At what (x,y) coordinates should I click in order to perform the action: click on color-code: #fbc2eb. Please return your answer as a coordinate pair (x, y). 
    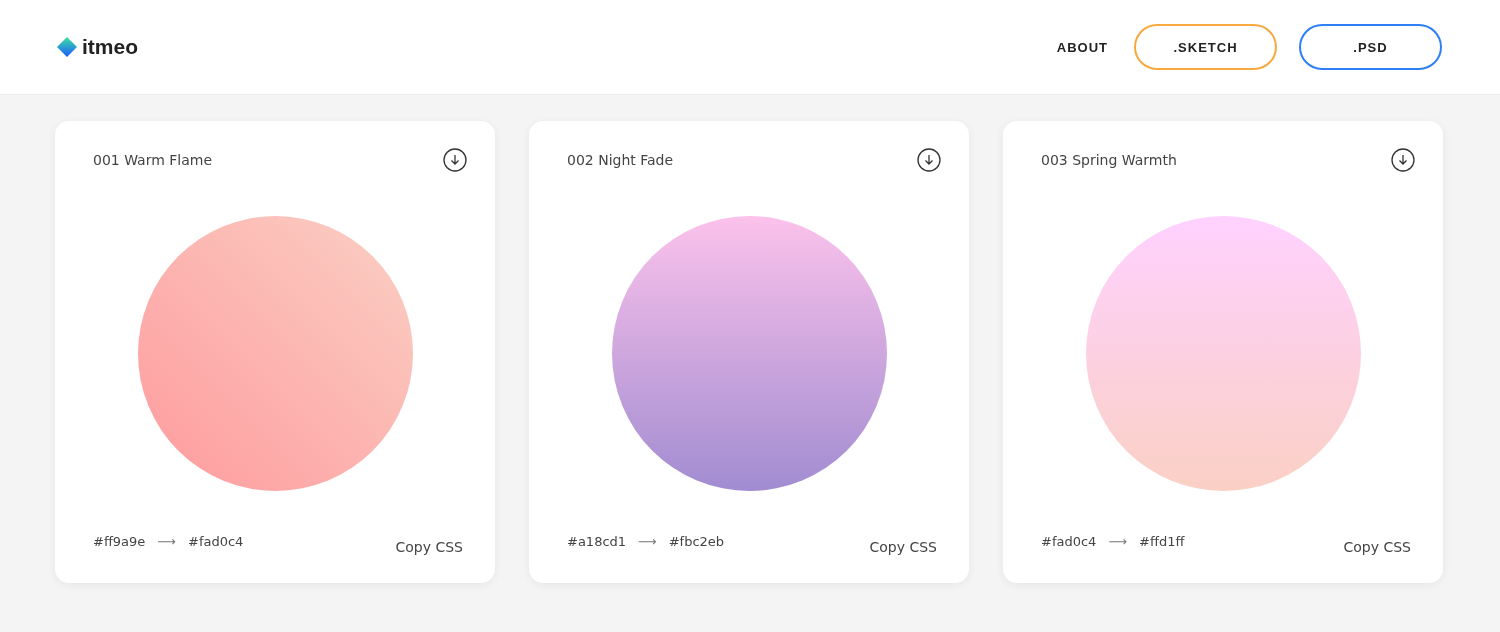
    Looking at the image, I should click on (696, 541).